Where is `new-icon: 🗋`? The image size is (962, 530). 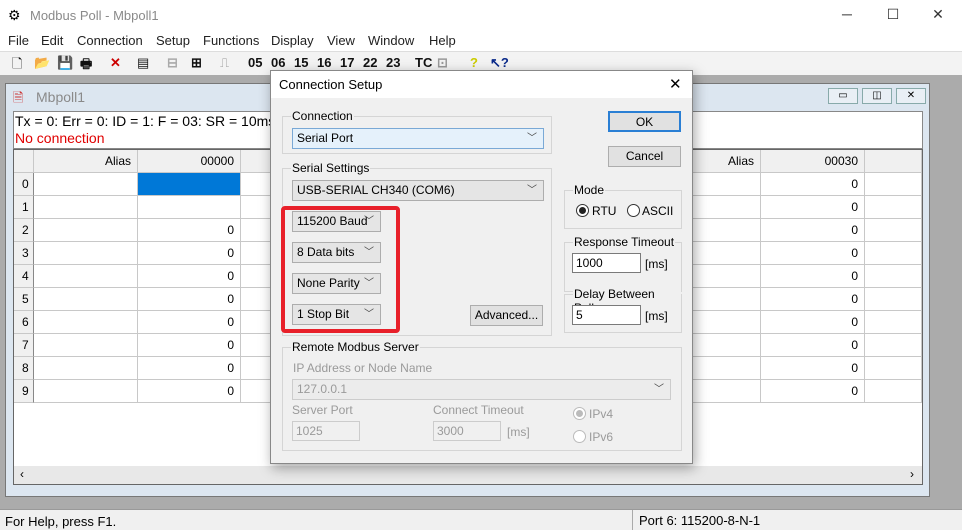 new-icon: 🗋 is located at coordinates (17, 66).